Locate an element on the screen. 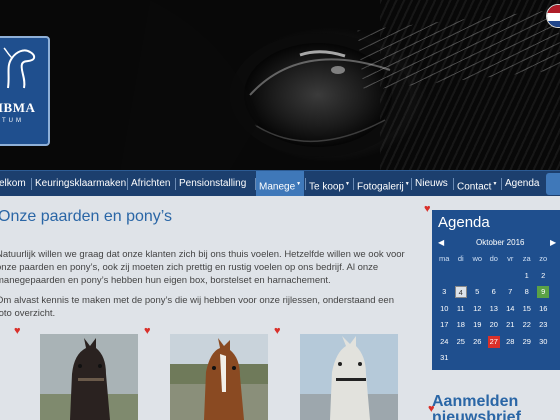  calendar-day: 13 is located at coordinates (494, 310).